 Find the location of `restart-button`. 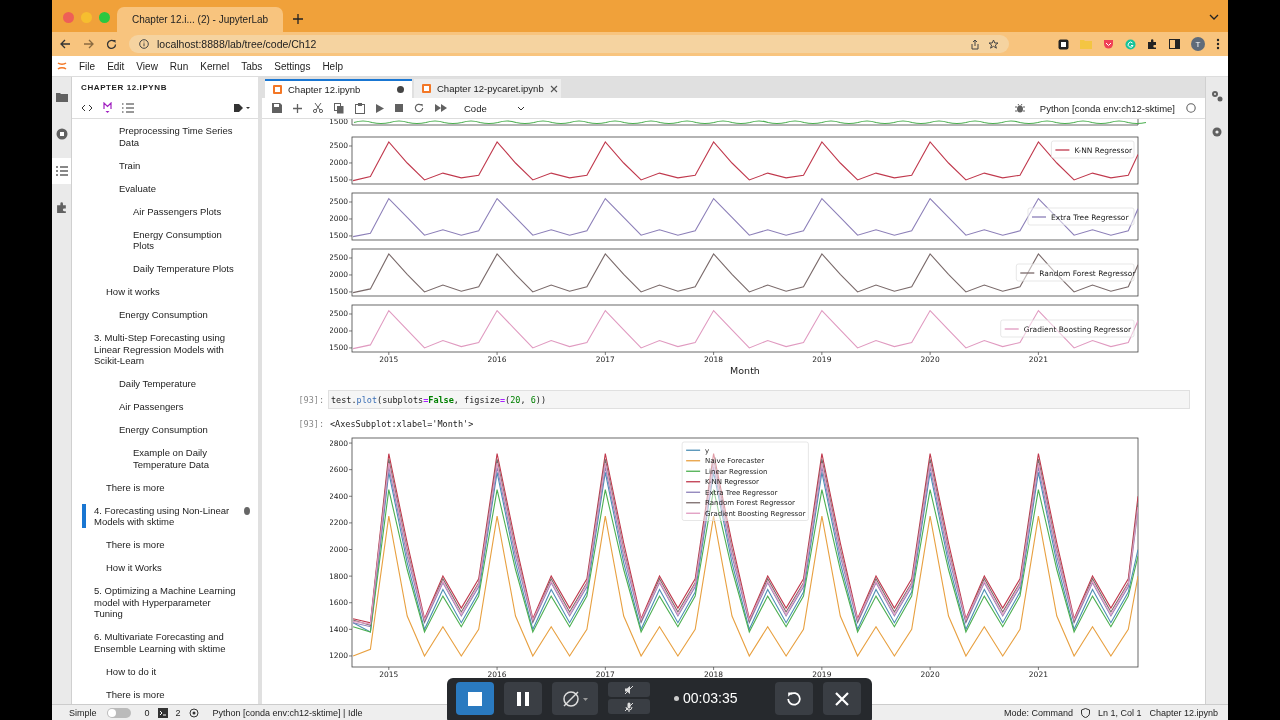

restart-button is located at coordinates (794, 698).